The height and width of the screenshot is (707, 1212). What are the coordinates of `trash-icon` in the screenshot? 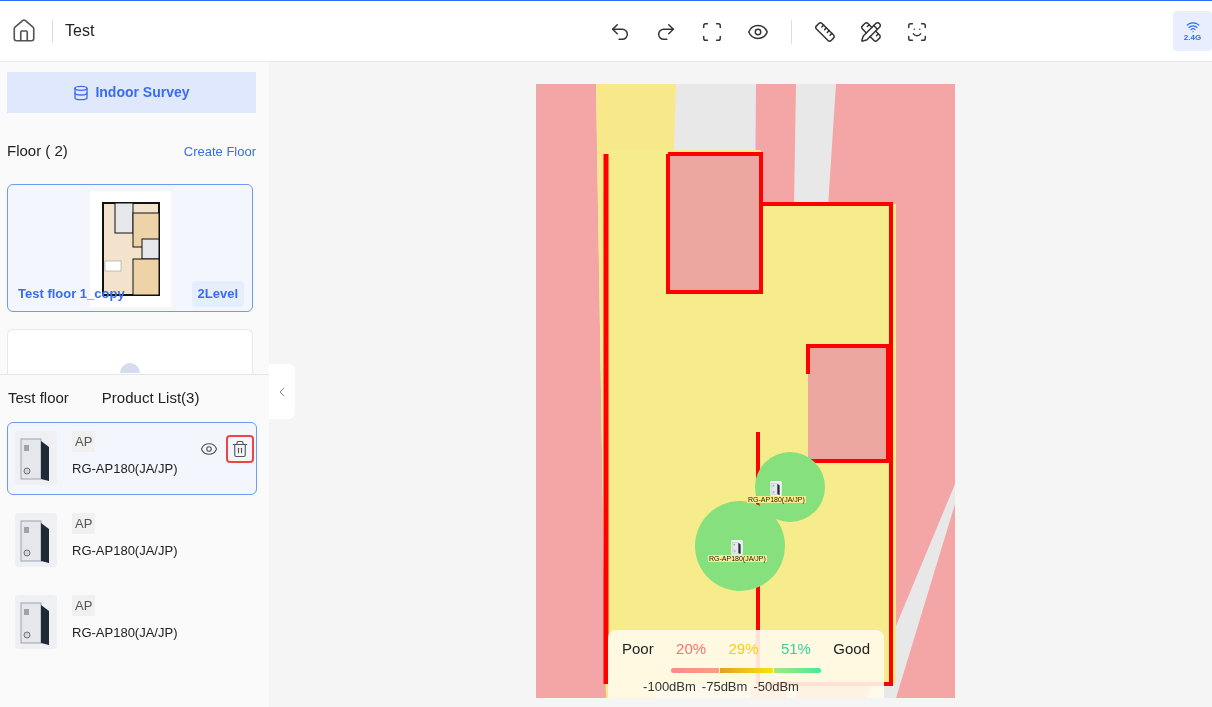 It's located at (240, 448).